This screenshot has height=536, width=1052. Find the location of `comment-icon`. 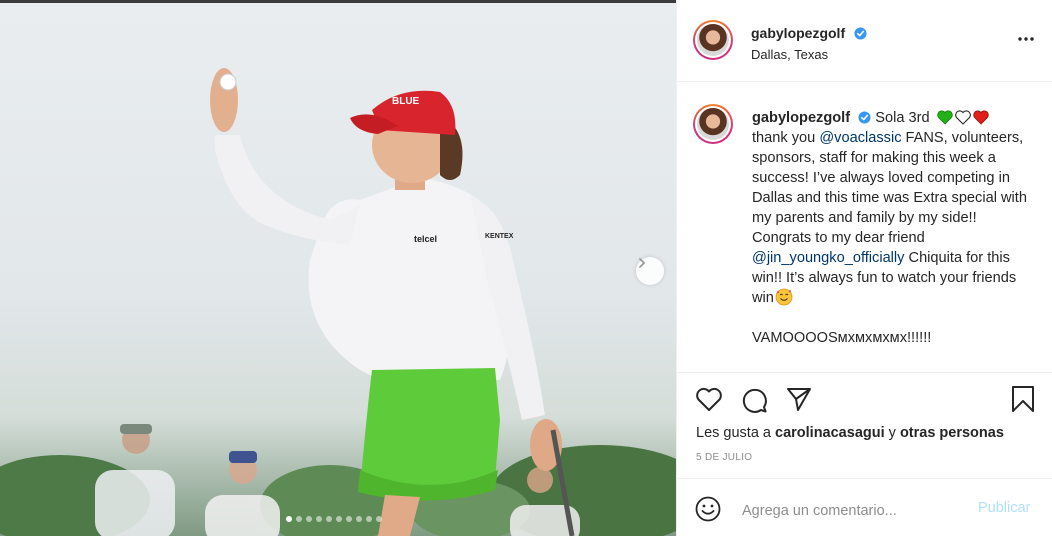

comment-icon is located at coordinates (754, 400).